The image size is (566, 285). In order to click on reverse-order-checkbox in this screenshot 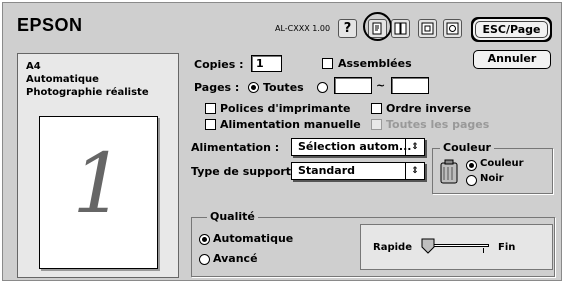, I will do `click(376, 108)`.